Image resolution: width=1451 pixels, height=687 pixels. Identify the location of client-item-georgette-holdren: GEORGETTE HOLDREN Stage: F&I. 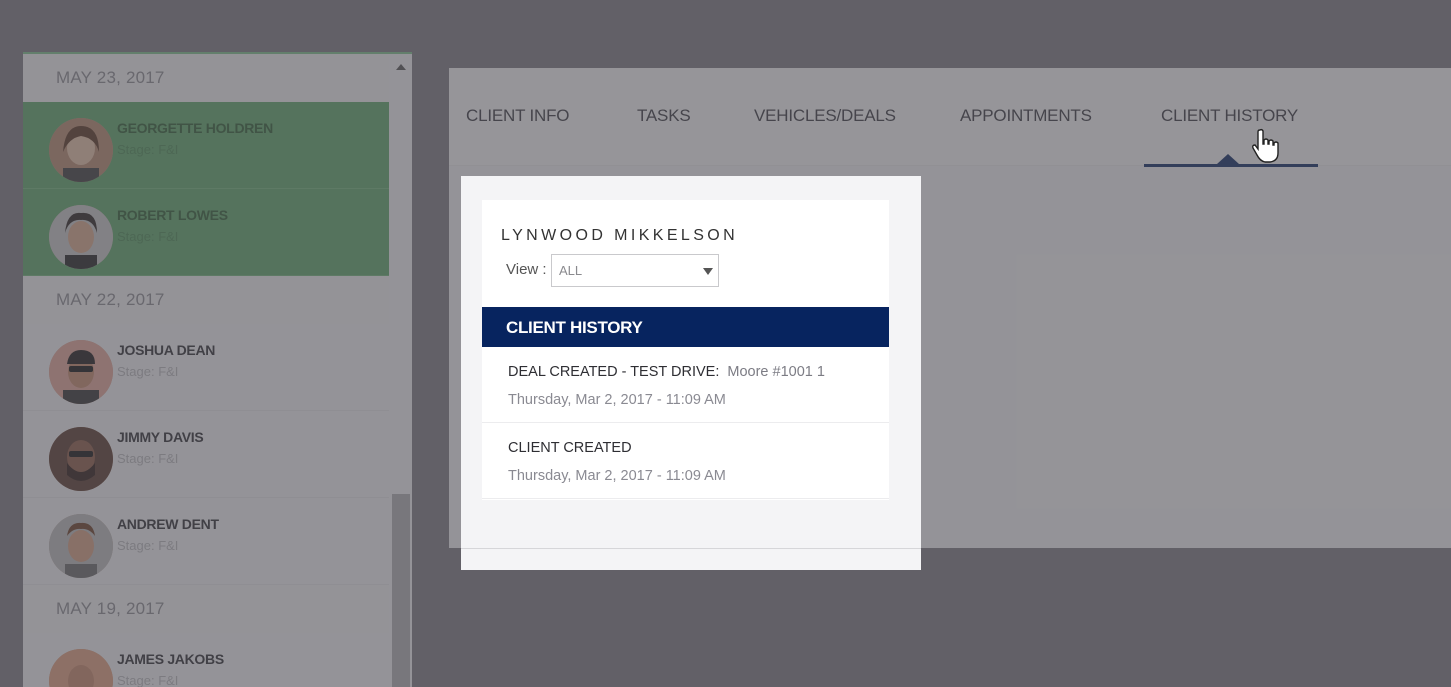
(206, 145).